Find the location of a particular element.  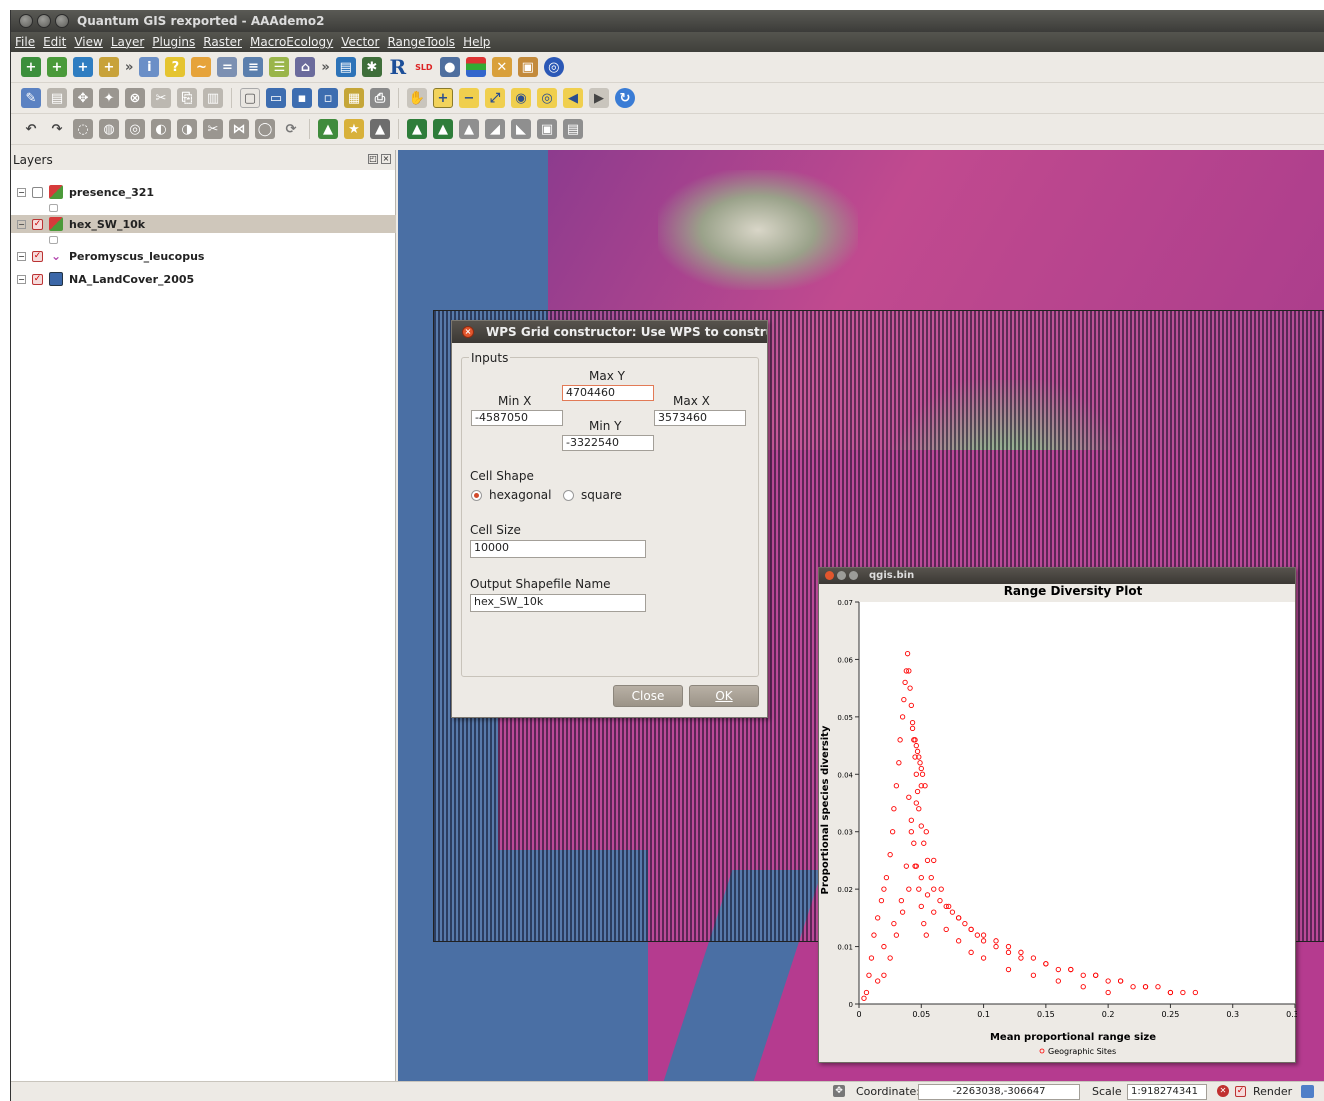

float-panel-icon: ◰ is located at coordinates (373, 159).